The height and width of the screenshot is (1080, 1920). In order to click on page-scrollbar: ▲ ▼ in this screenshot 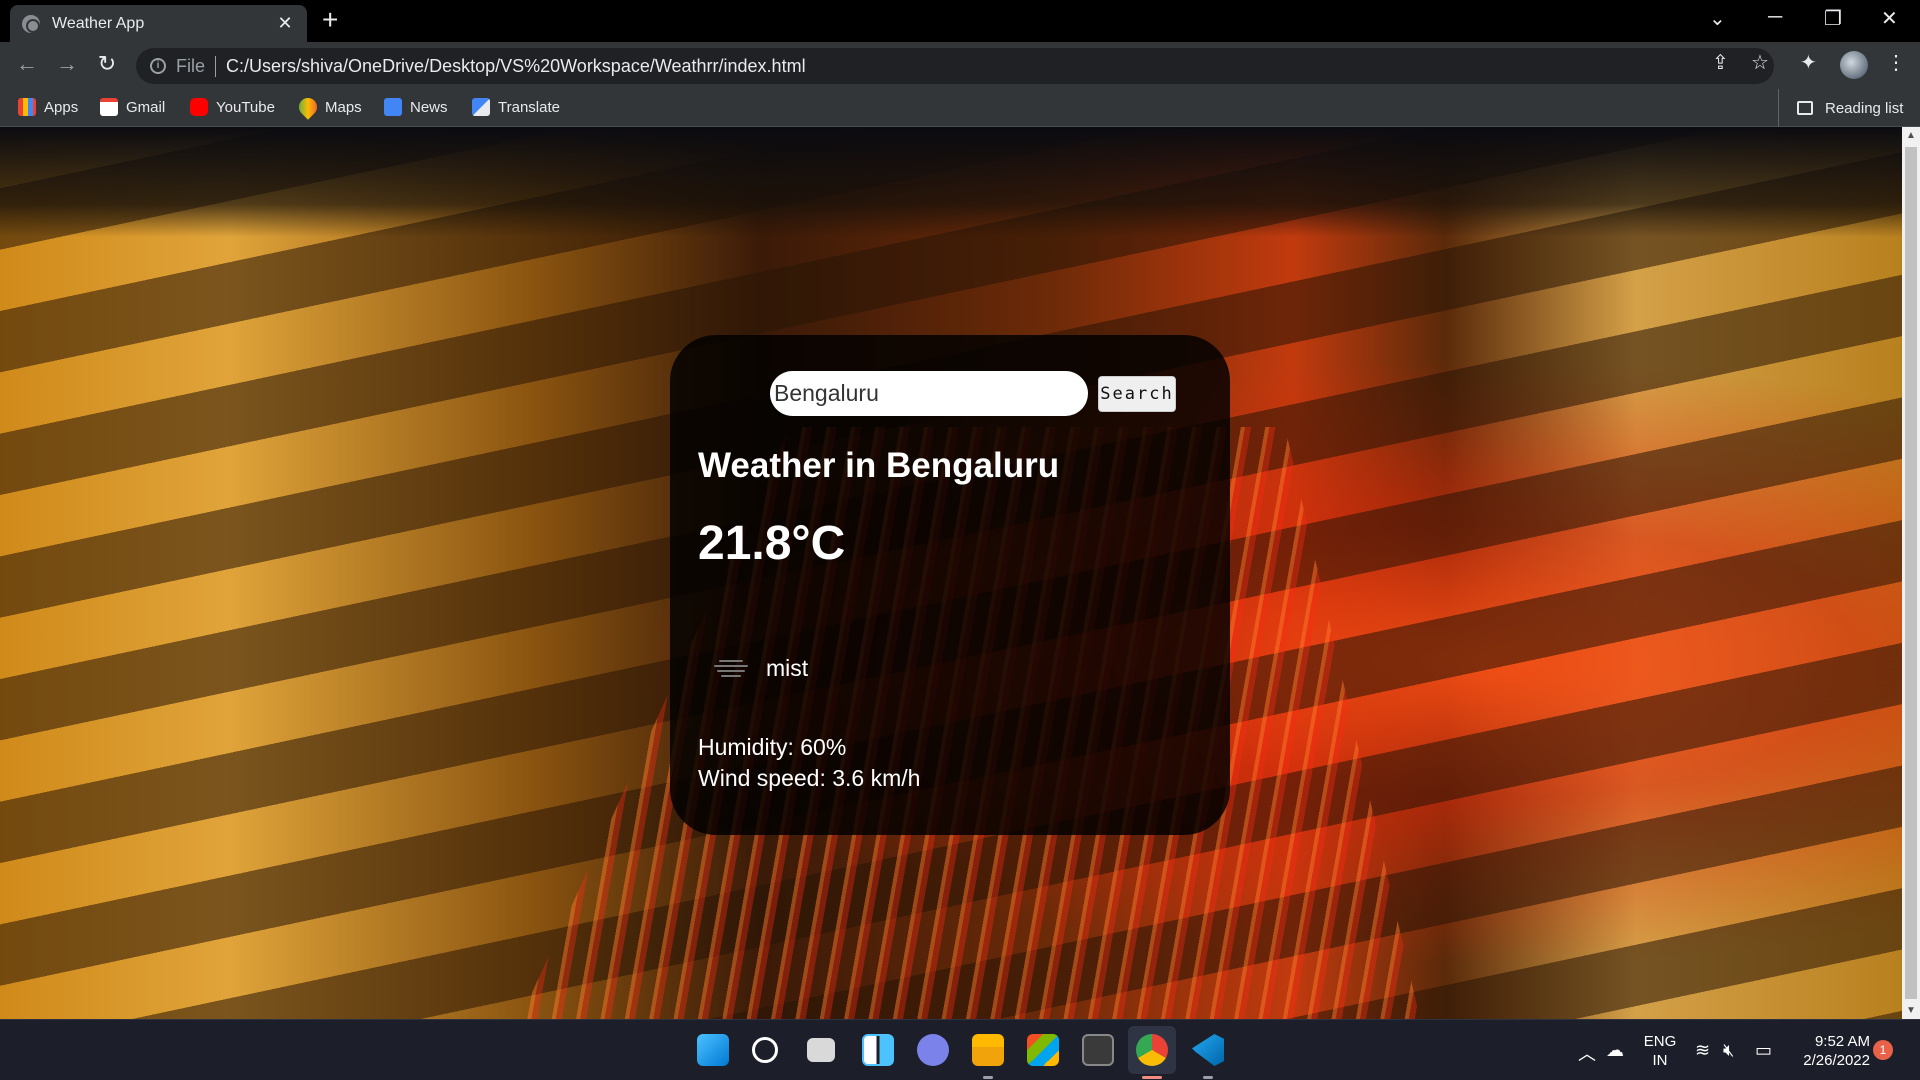, I will do `click(1911, 573)`.